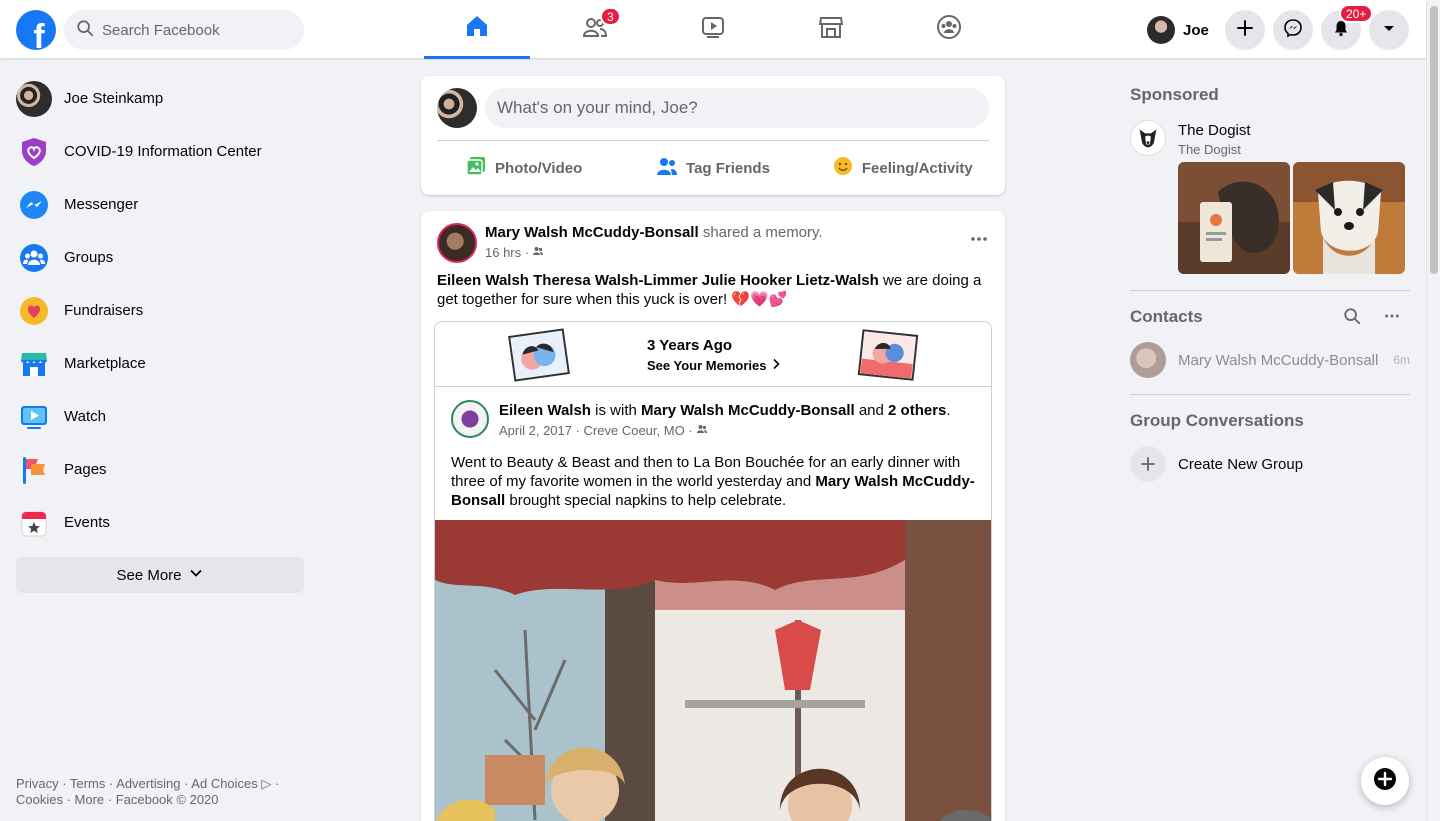 The image size is (1440, 821). Describe the element at coordinates (1356, 13) in the screenshot. I see `notifications-badge: 20+` at that location.